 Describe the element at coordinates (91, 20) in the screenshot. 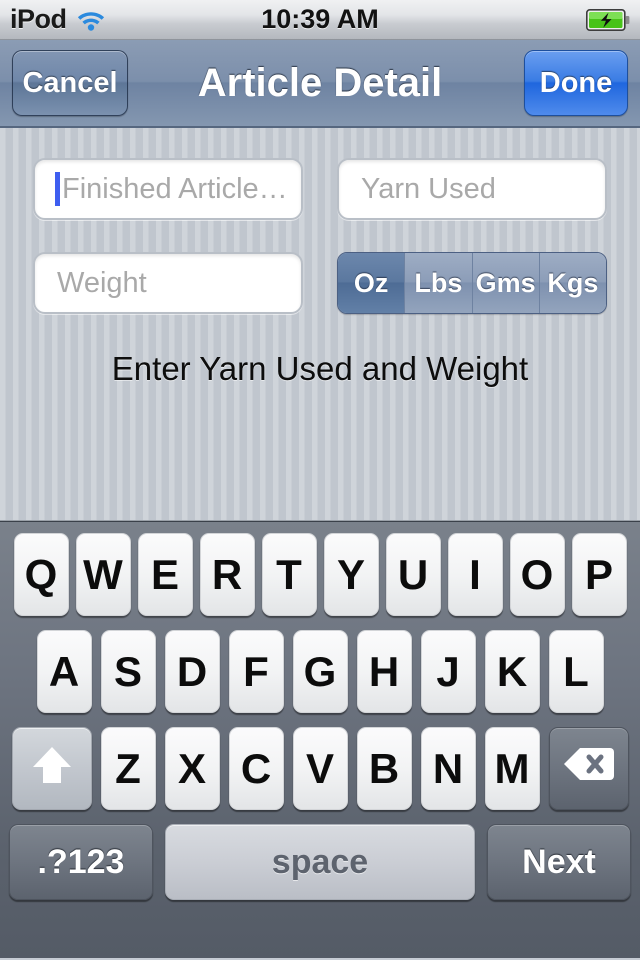

I see `wifi-icon` at that location.